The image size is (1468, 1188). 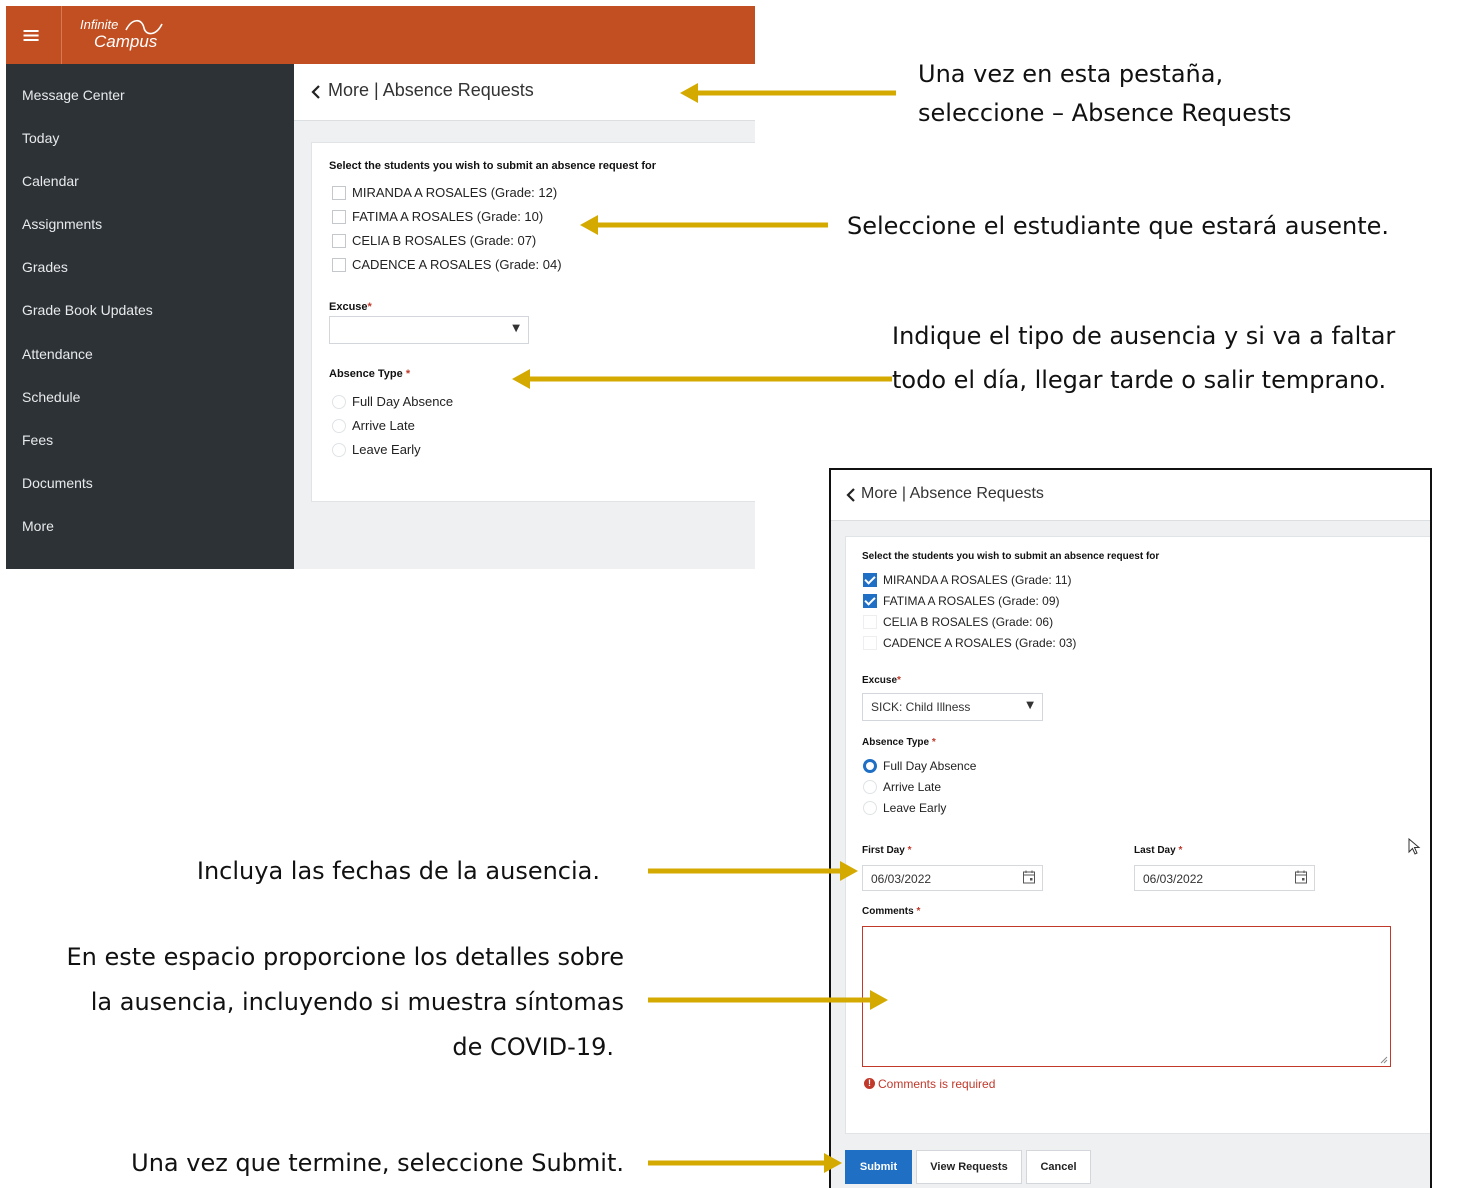 I want to click on arrow-to-absence-type, so click(x=702, y=379).